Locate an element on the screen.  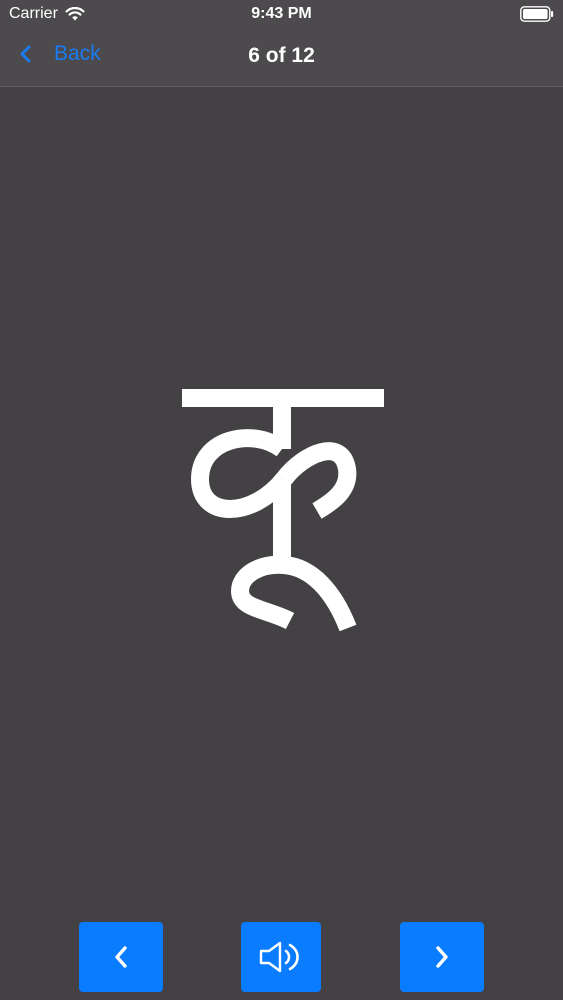
character-glyph: कू is located at coordinates (283, 510).